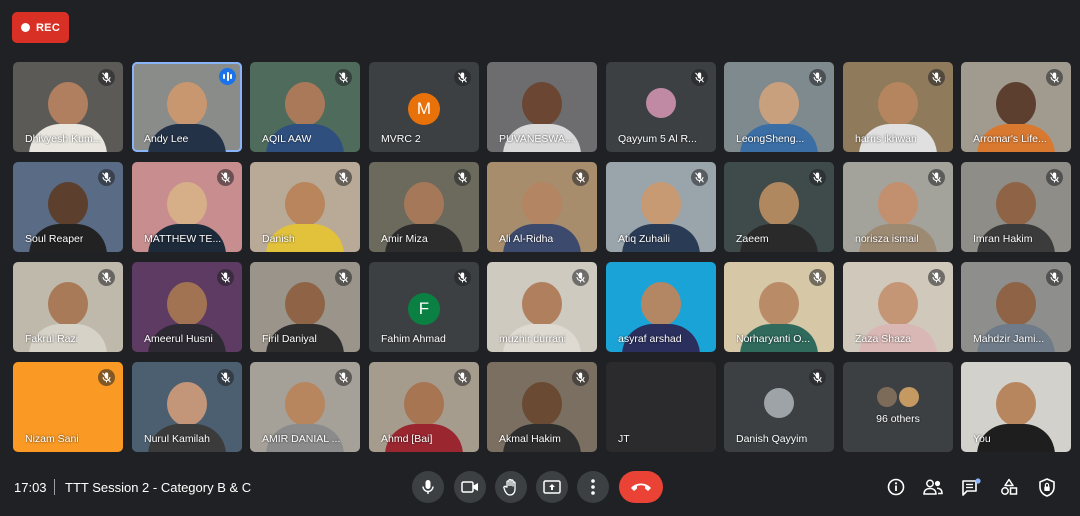  I want to click on participant-name: Fakrul Razi, so click(52, 339).